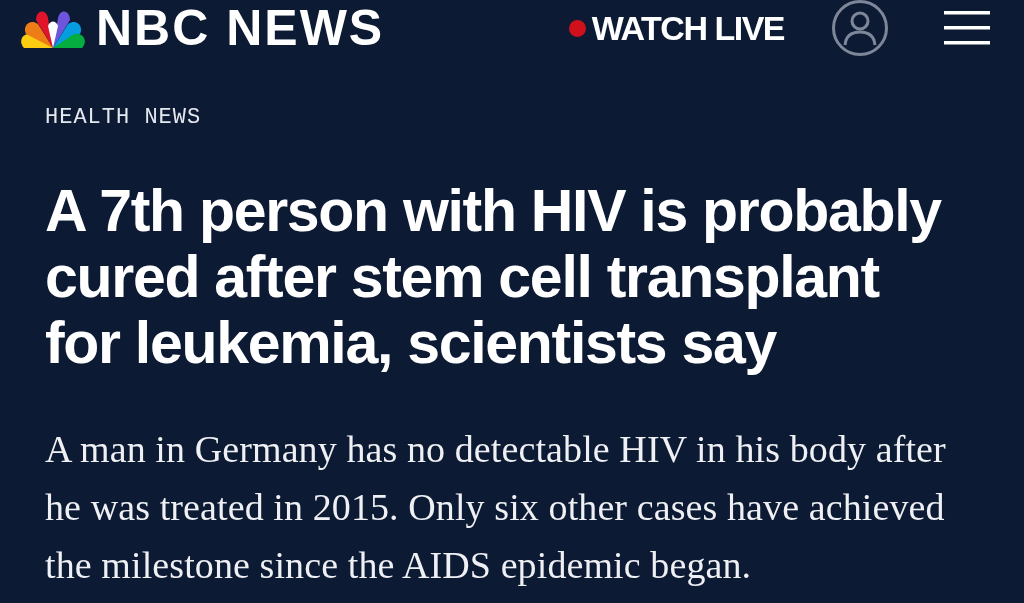  I want to click on menu-icon, so click(967, 28).